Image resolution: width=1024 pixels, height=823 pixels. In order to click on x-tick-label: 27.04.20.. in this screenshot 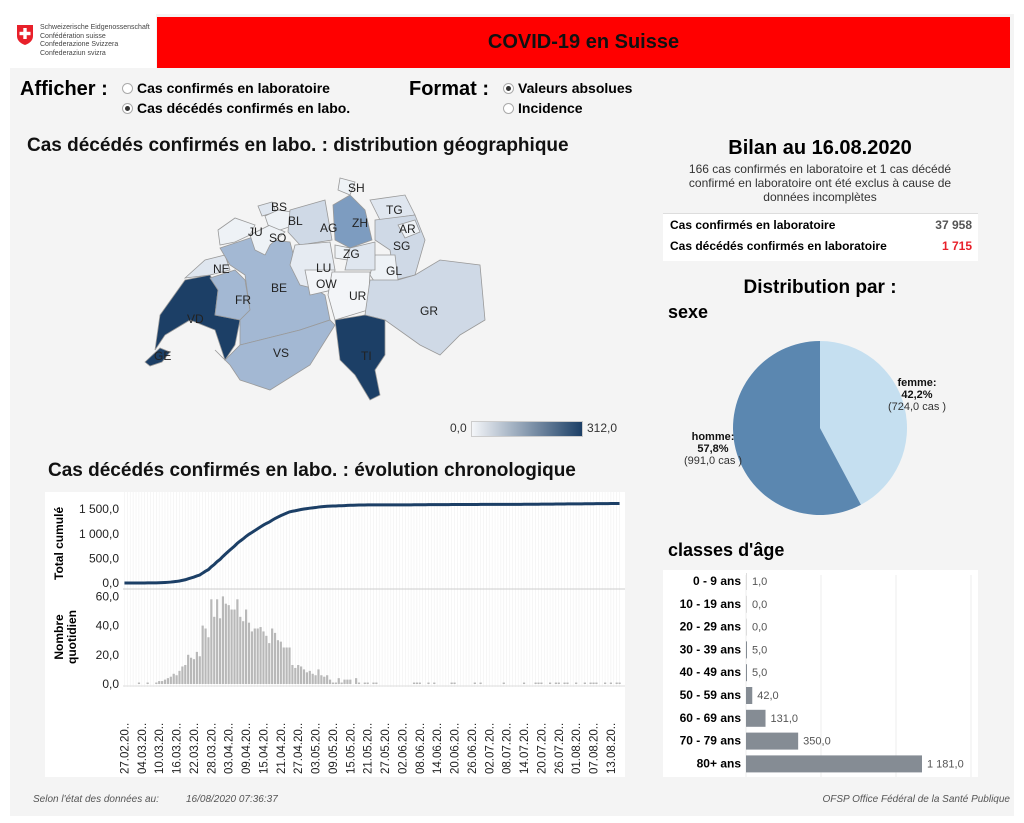, I will do `click(299, 748)`.